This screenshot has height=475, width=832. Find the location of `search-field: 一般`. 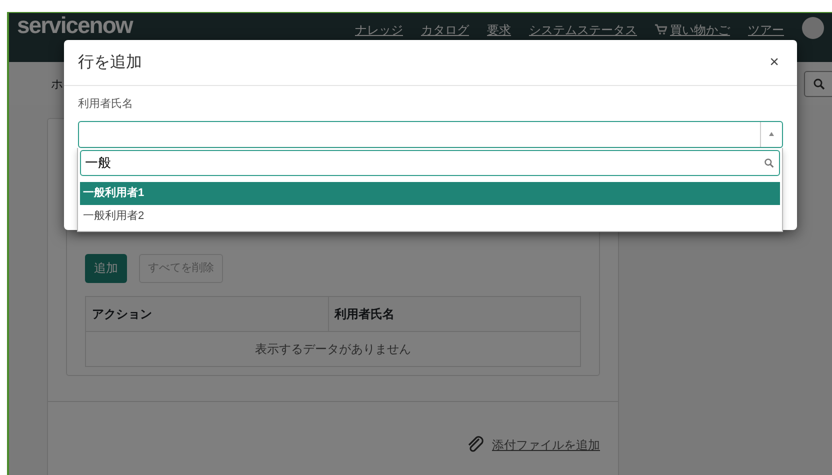

search-field: 一般 is located at coordinates (430, 163).